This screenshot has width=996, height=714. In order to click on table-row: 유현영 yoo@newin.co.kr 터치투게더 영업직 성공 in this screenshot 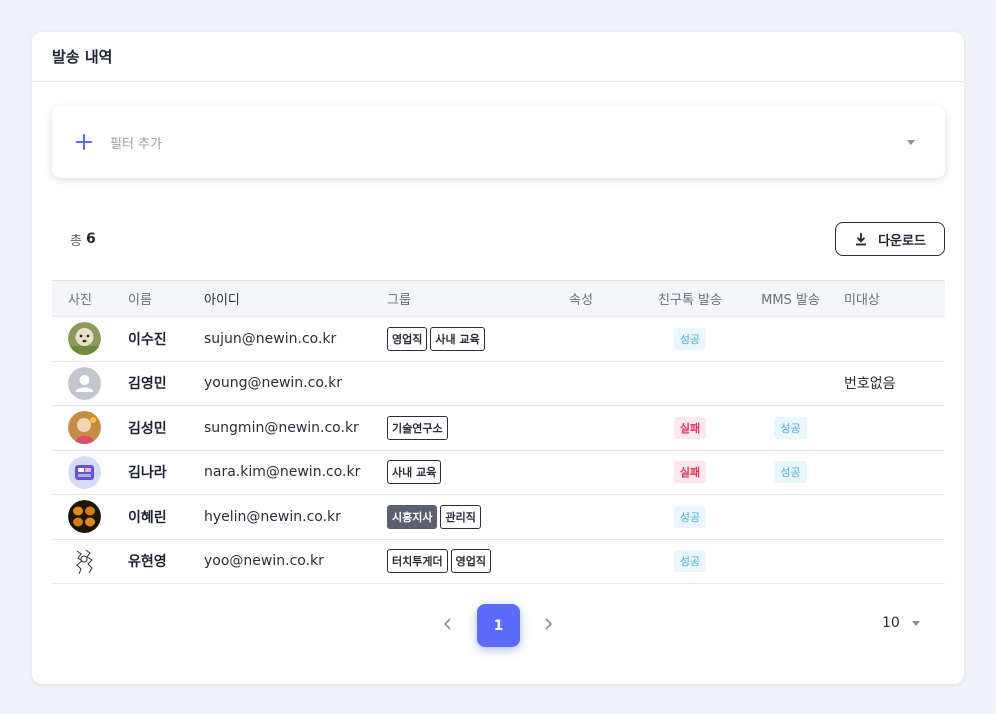, I will do `click(498, 562)`.